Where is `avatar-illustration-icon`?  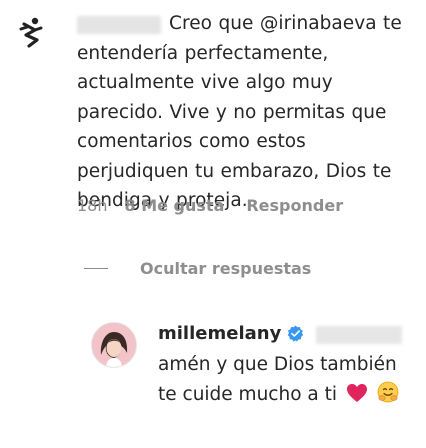 avatar-illustration-icon is located at coordinates (114, 345).